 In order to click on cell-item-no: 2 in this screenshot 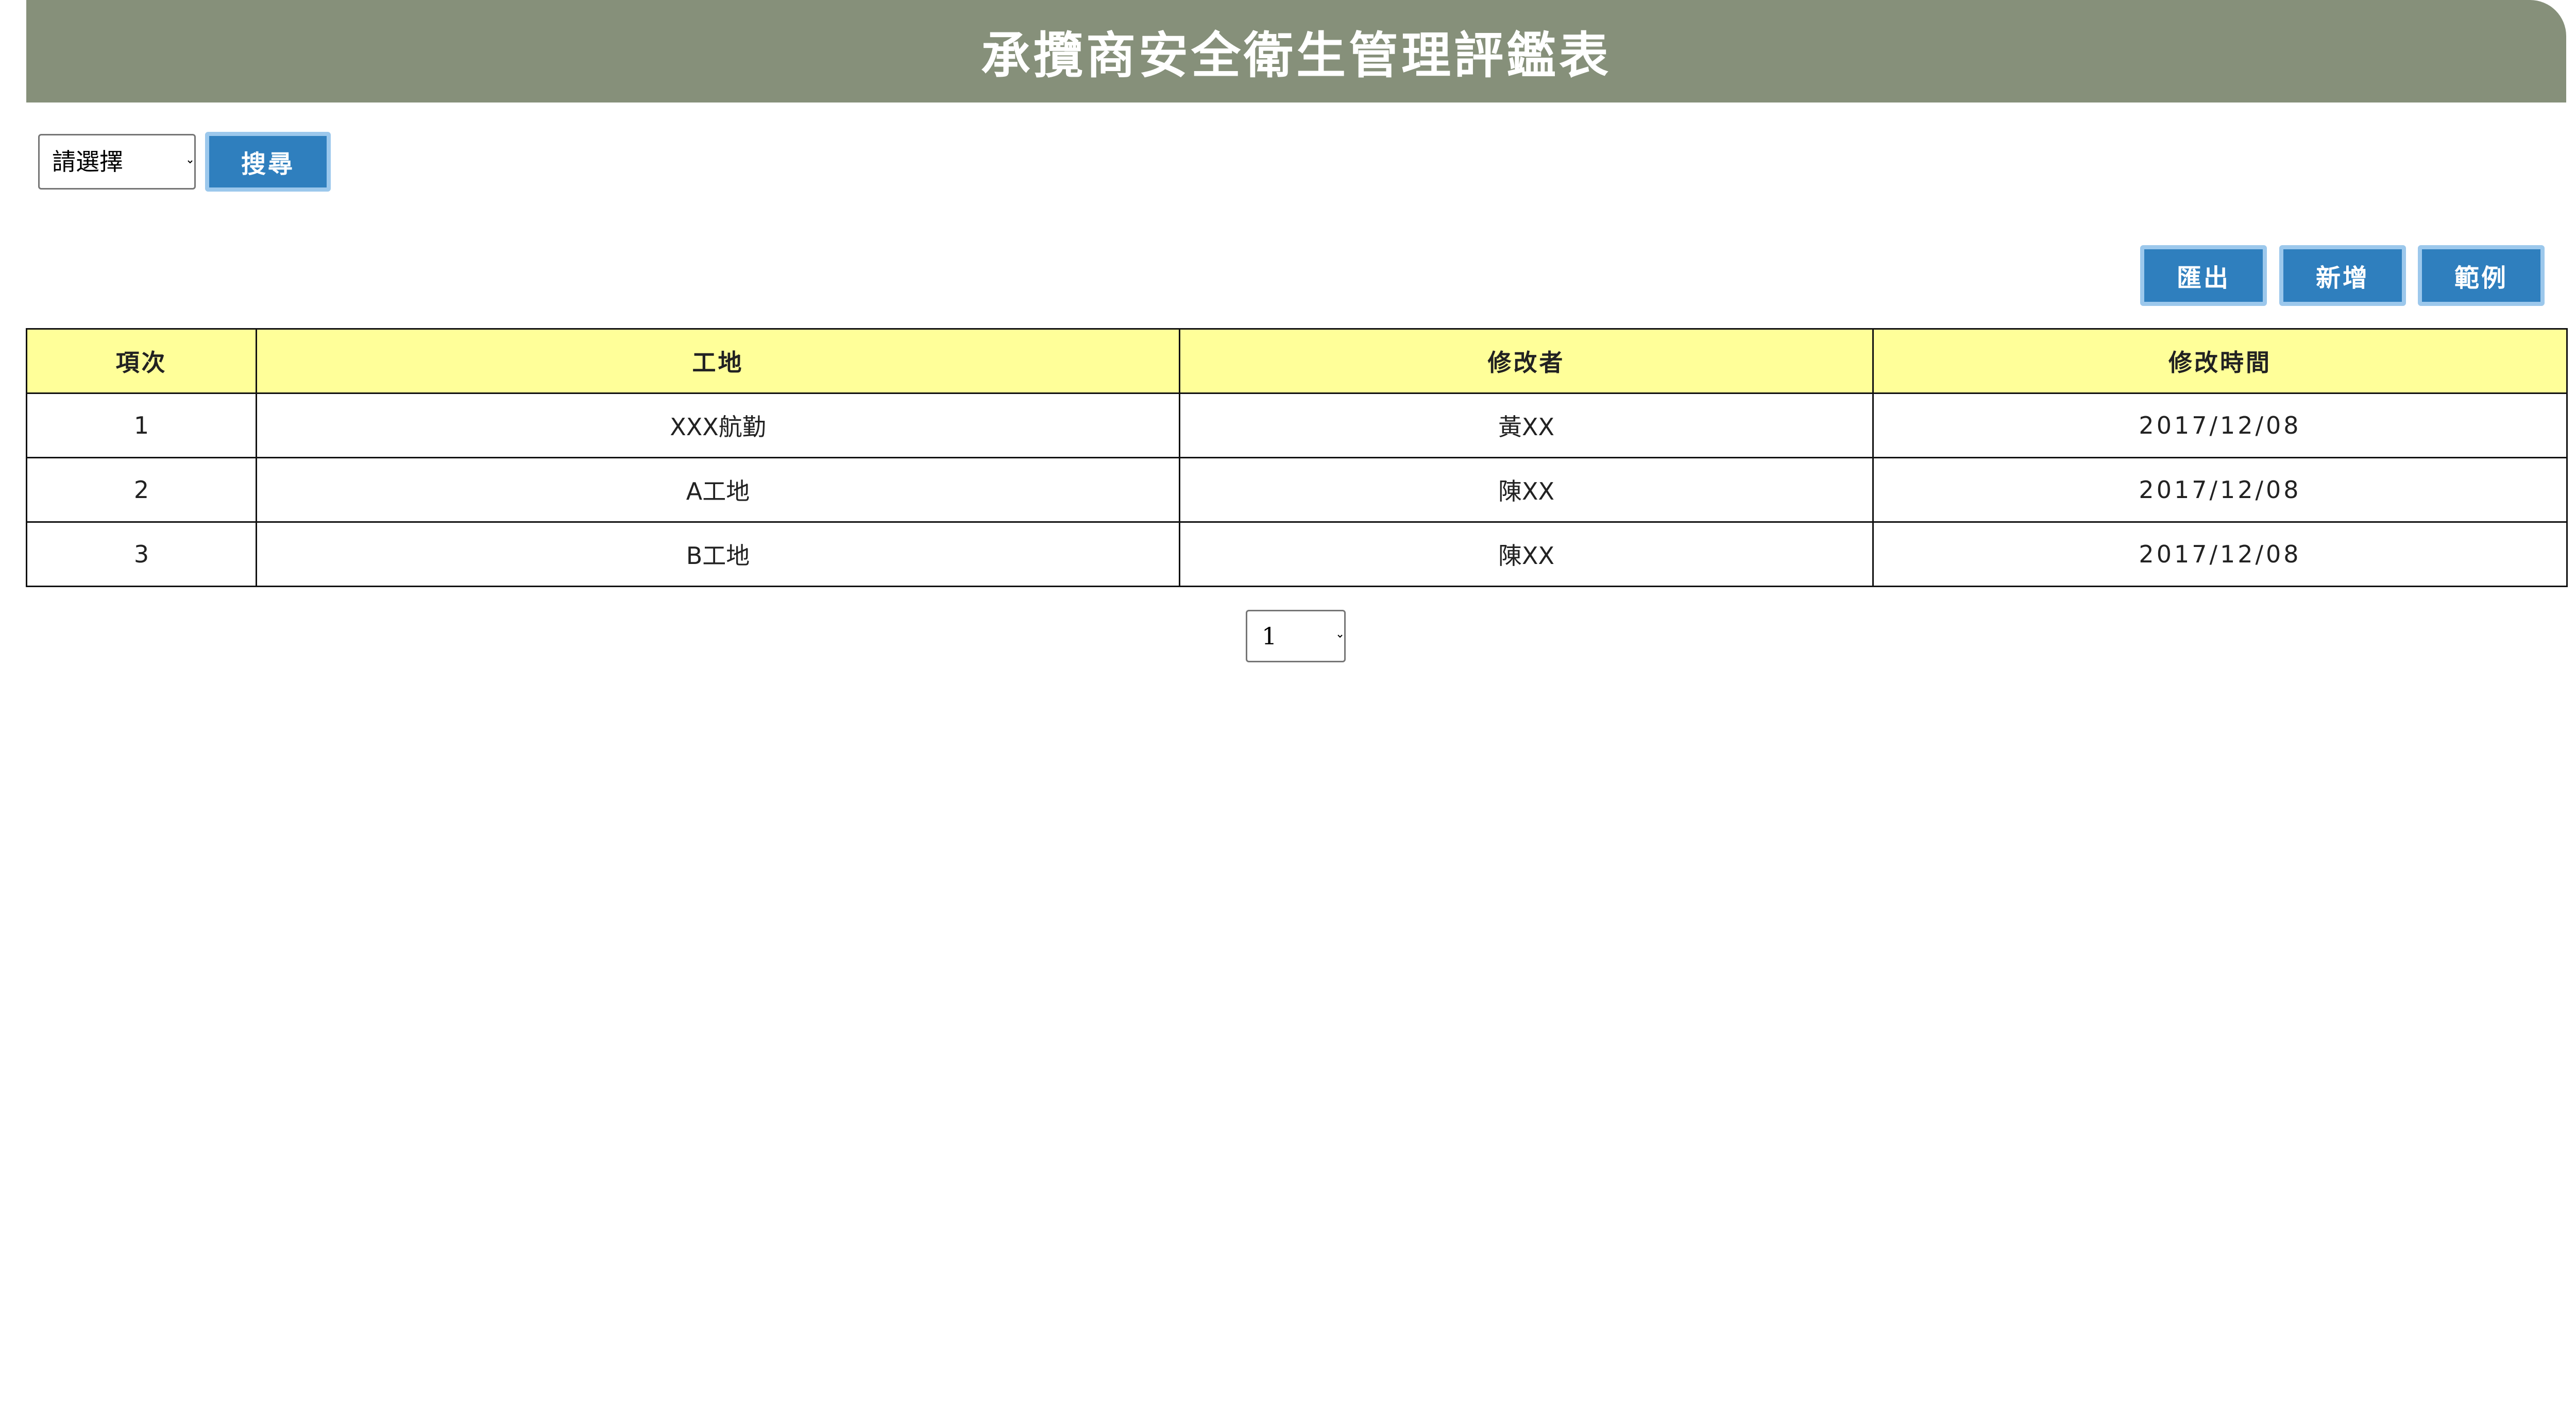, I will do `click(141, 490)`.